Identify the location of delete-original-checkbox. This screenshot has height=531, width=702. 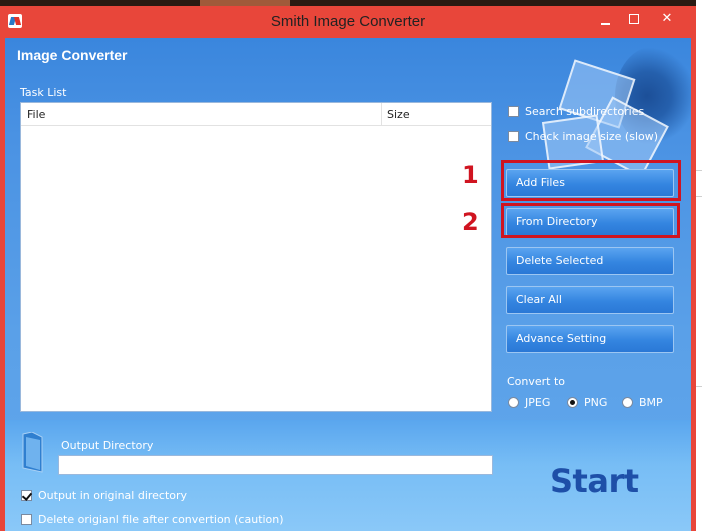
(26, 519).